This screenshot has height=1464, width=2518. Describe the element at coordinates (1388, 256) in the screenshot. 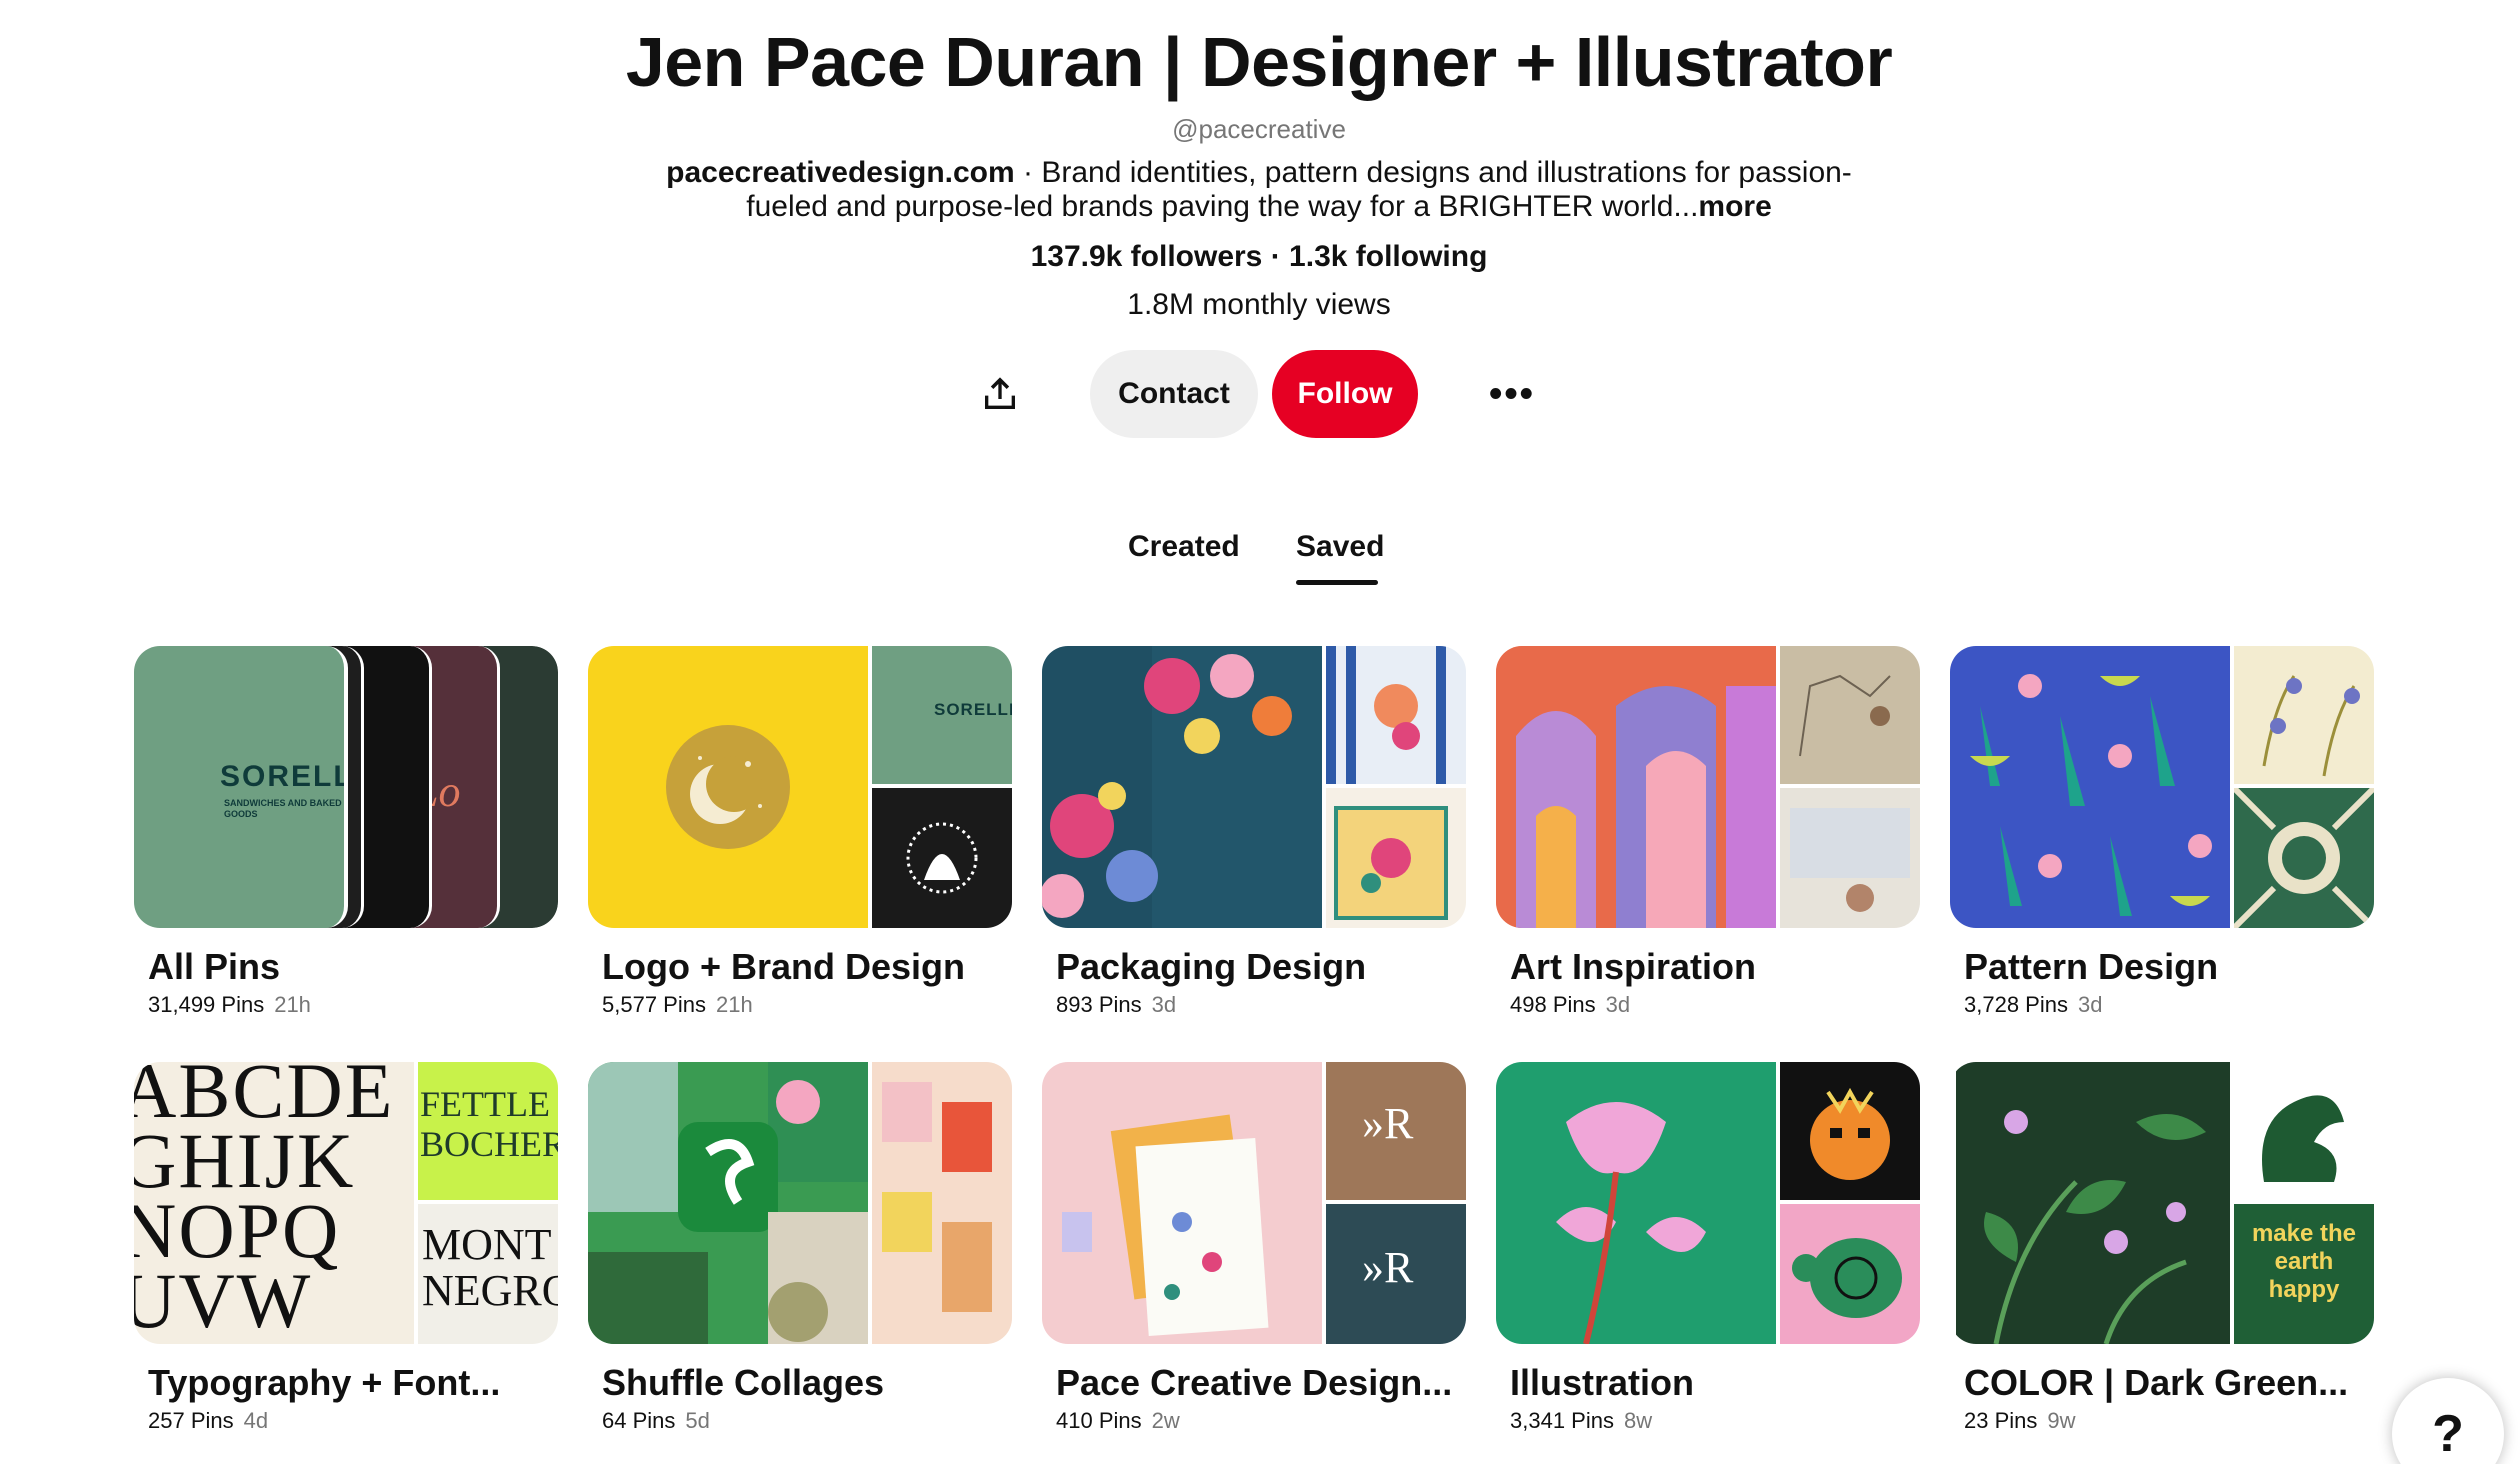

I see `following-count: 1.3k following` at that location.